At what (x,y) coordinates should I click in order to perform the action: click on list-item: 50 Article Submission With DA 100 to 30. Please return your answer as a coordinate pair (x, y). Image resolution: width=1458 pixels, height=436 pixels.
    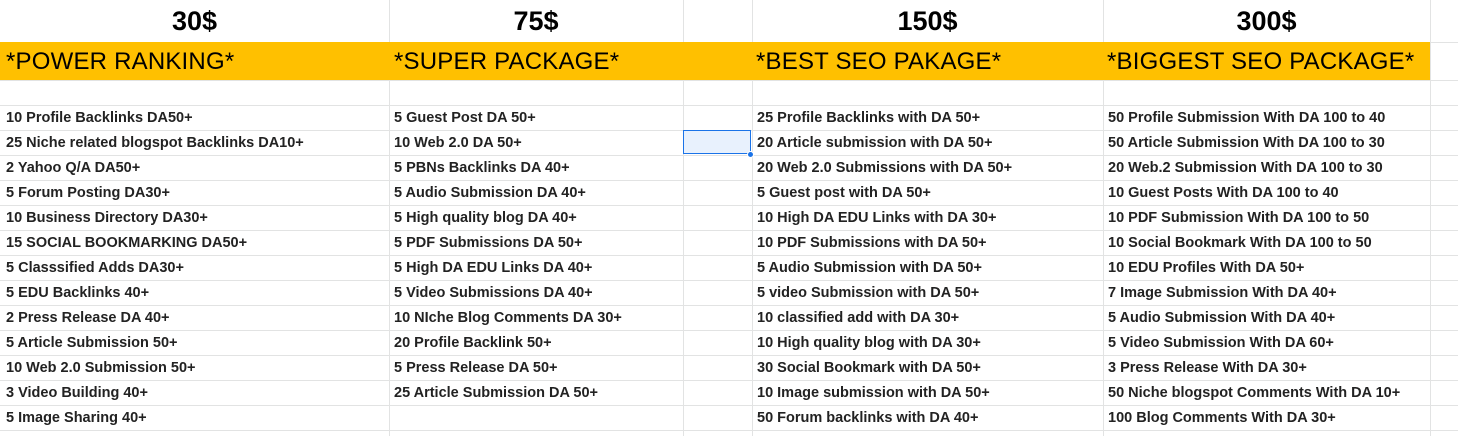
    Looking at the image, I should click on (1246, 142).